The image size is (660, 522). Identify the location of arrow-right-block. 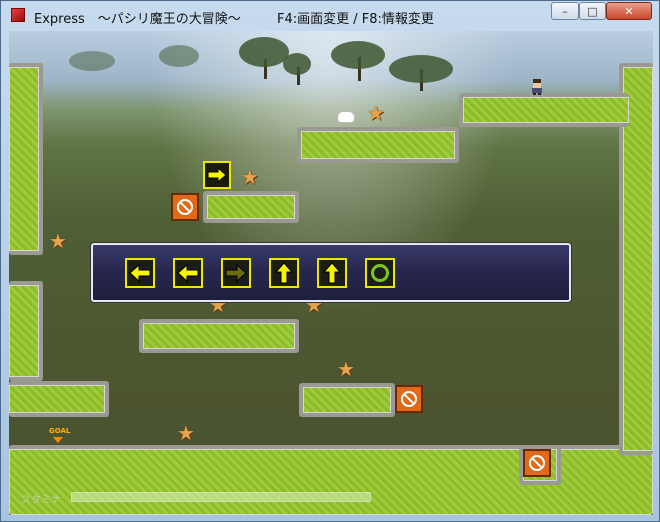
(217, 175).